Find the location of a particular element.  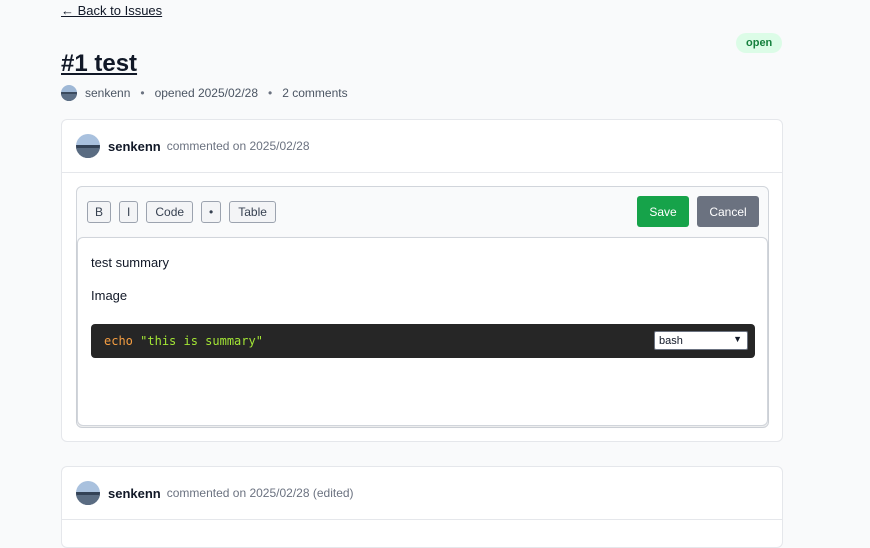

chevron-down-icon: ▼ is located at coordinates (737, 339).